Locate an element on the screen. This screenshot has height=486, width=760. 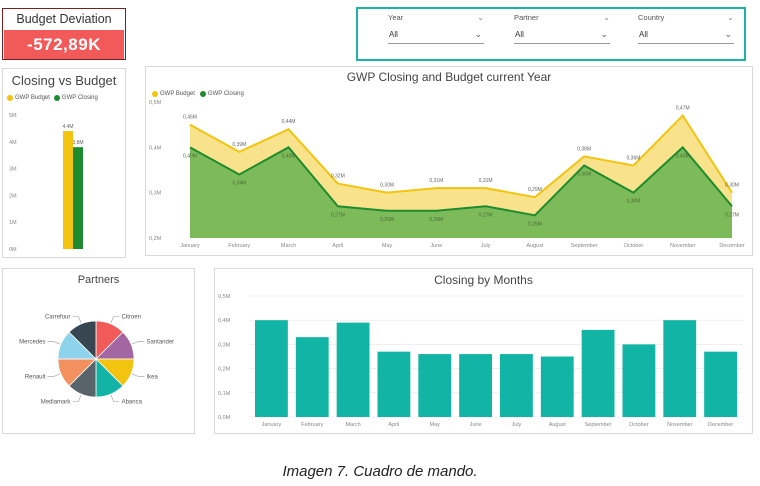
bar-closing is located at coordinates (78, 198).